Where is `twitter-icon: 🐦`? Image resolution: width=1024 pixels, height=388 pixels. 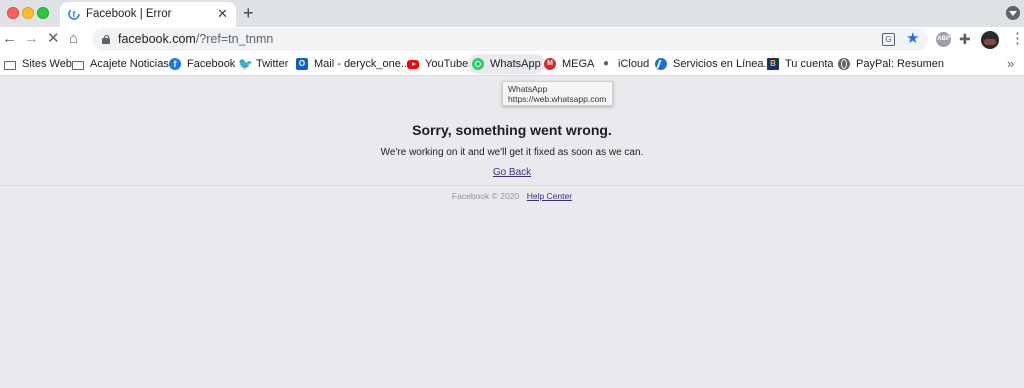
twitter-icon: 🐦 is located at coordinates (245, 64).